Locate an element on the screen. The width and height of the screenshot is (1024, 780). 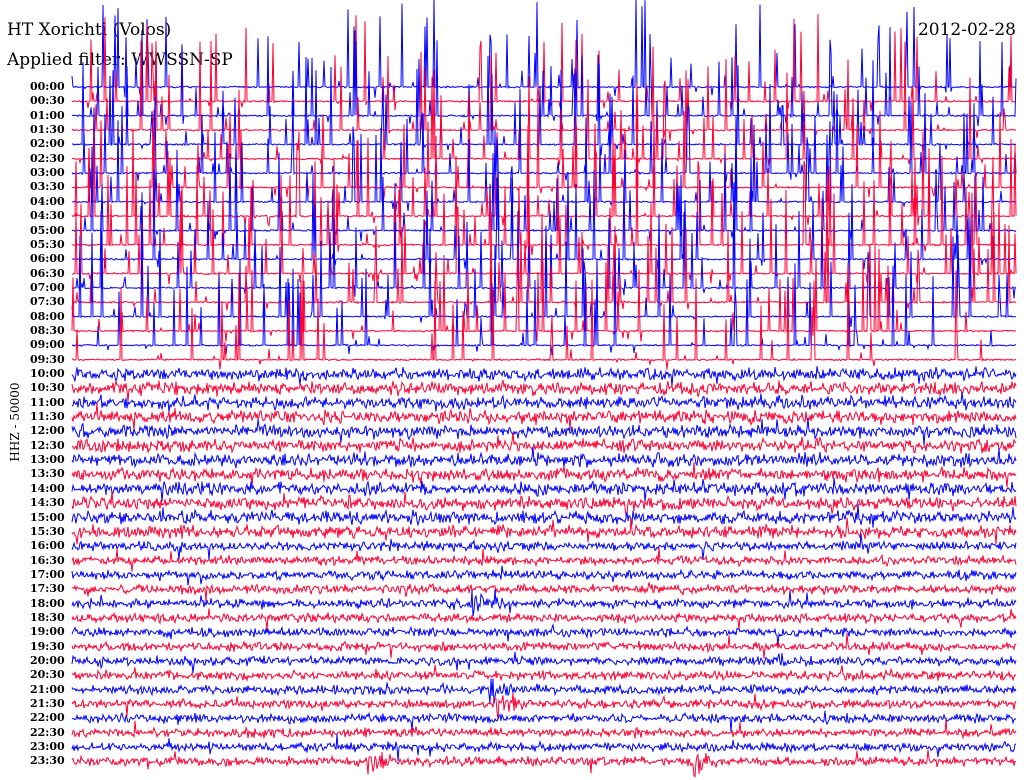
trace-row-2000 is located at coordinates (544, 662).